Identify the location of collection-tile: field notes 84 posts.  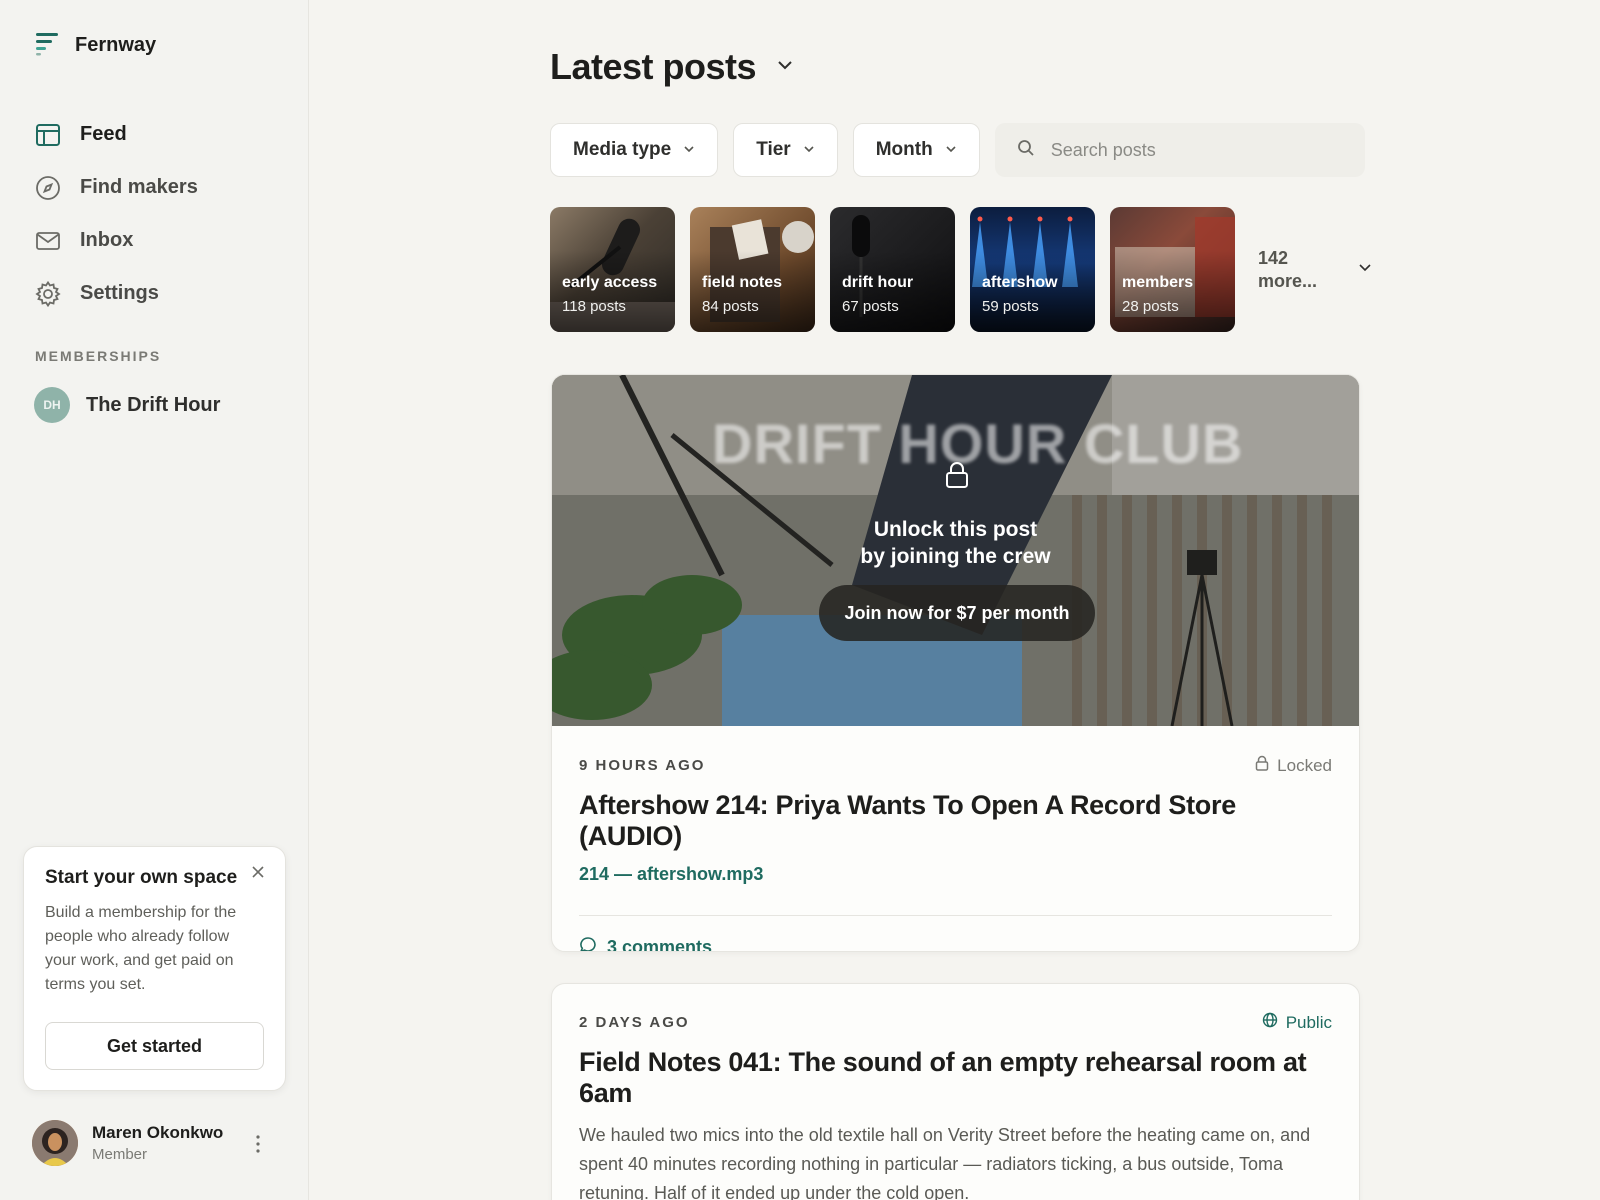
(752, 269).